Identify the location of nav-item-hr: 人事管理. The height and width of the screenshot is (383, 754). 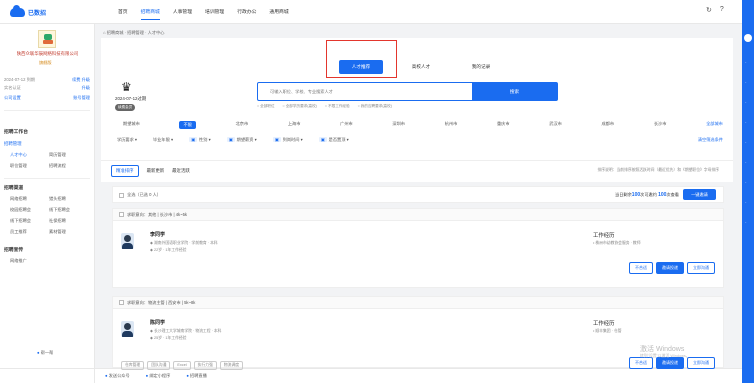
(182, 11).